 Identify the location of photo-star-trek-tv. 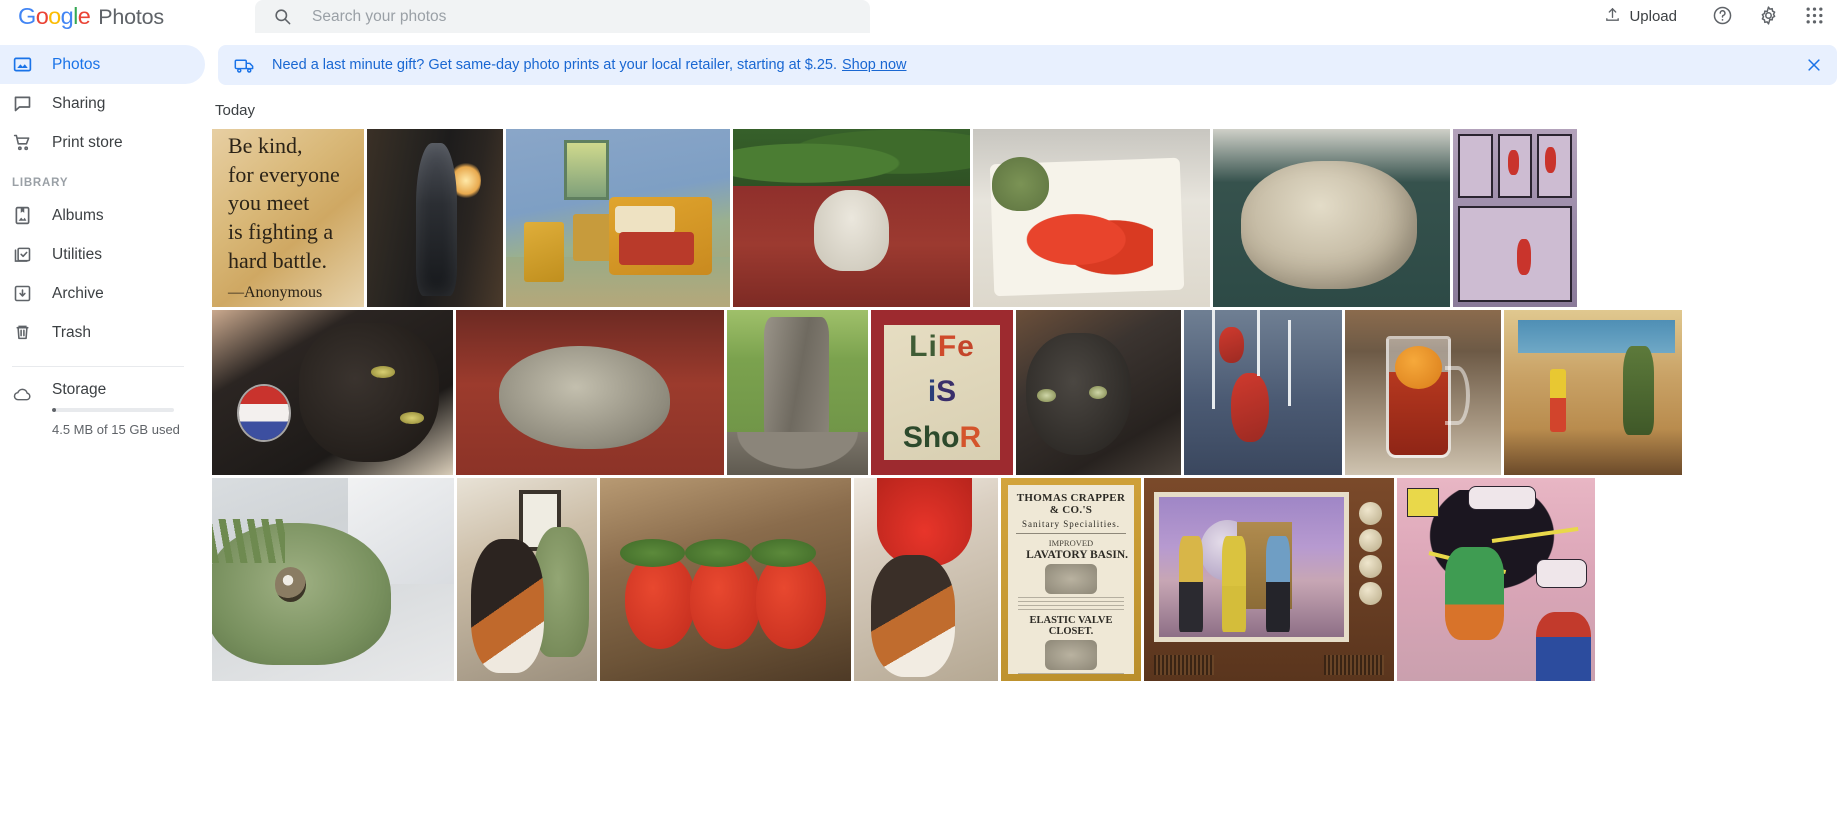
(1269, 579).